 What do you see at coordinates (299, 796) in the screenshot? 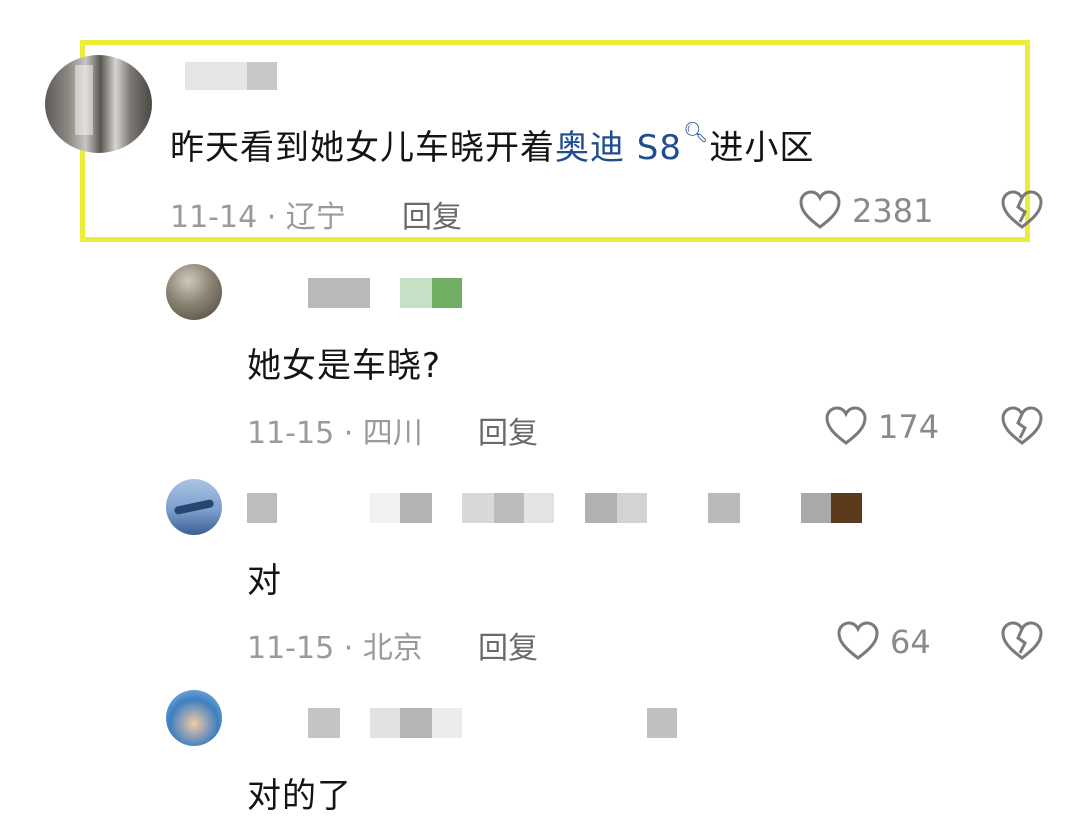
I see `comment-text: 对的了` at bounding box center [299, 796].